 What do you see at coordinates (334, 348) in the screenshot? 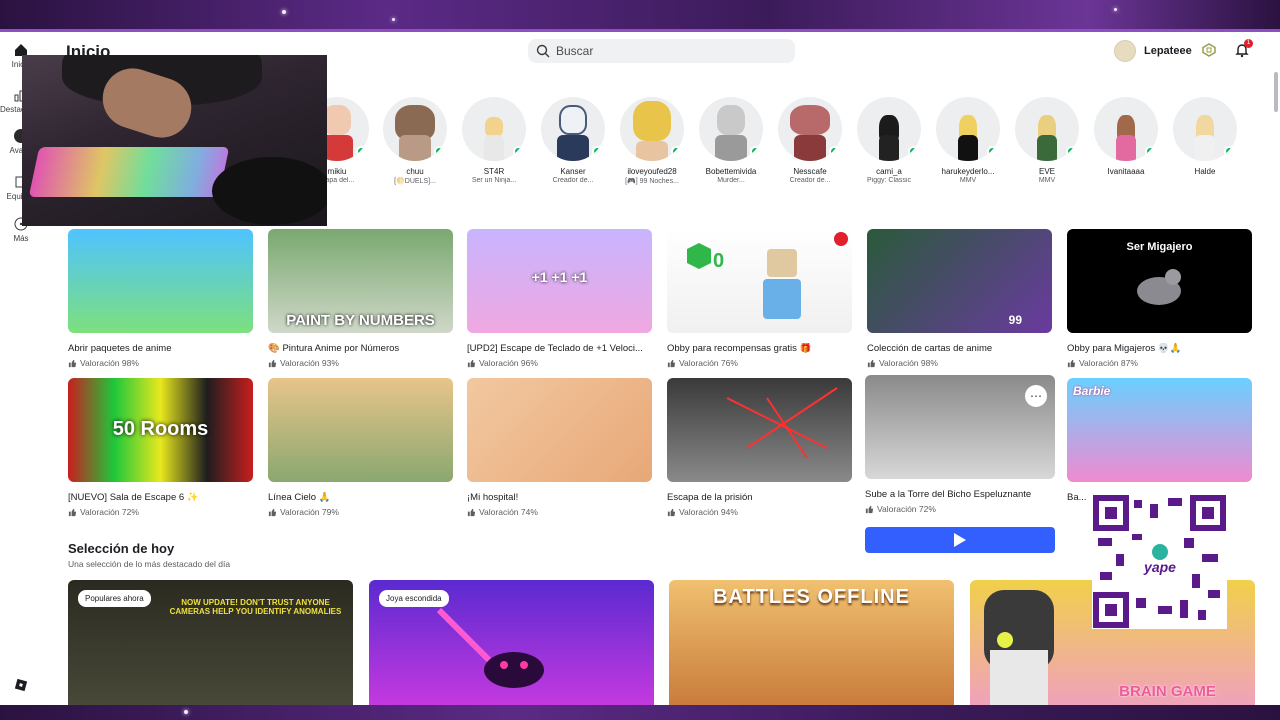
I see `game-title: 🎨 Pintura Anime por Números` at bounding box center [334, 348].